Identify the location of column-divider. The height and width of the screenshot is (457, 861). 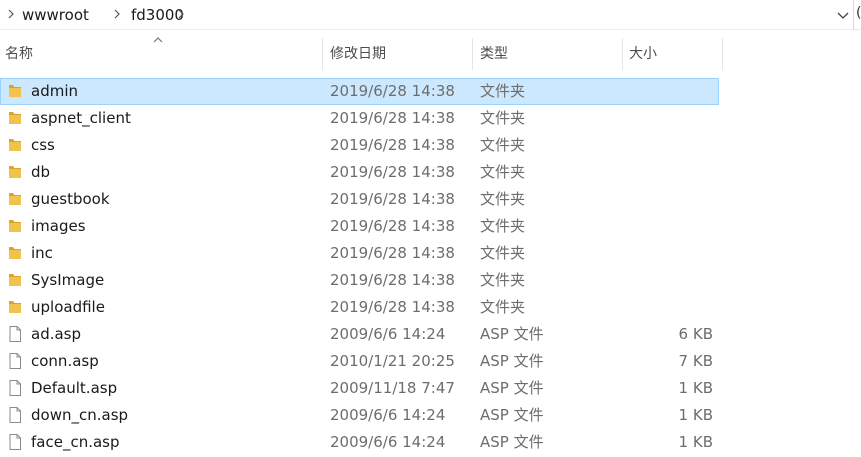
(722, 54).